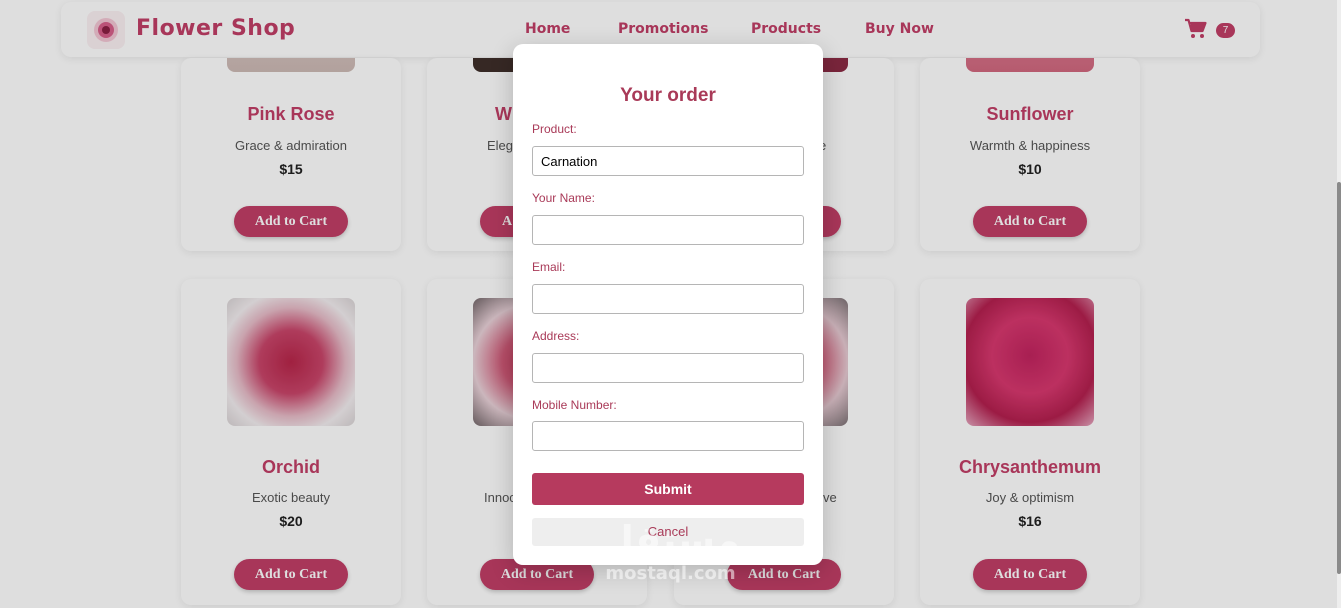 This screenshot has width=1341, height=608. What do you see at coordinates (1339, 378) in the screenshot?
I see `scrollbar-thumb` at bounding box center [1339, 378].